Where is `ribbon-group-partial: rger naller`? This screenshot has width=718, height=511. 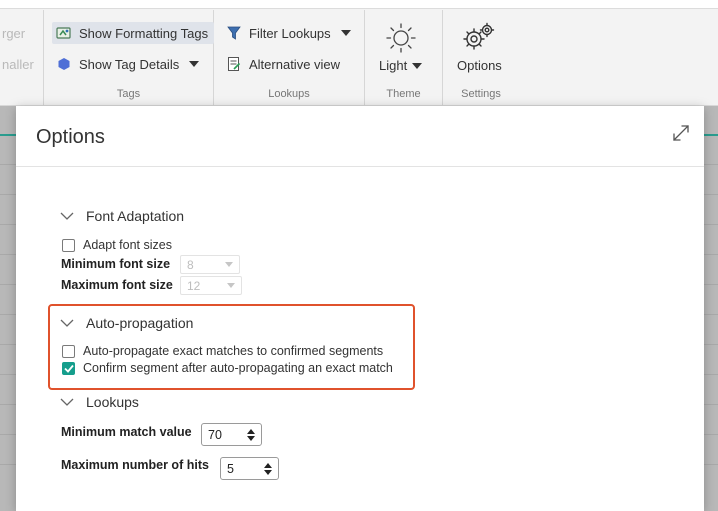 ribbon-group-partial: rger naller is located at coordinates (22, 58).